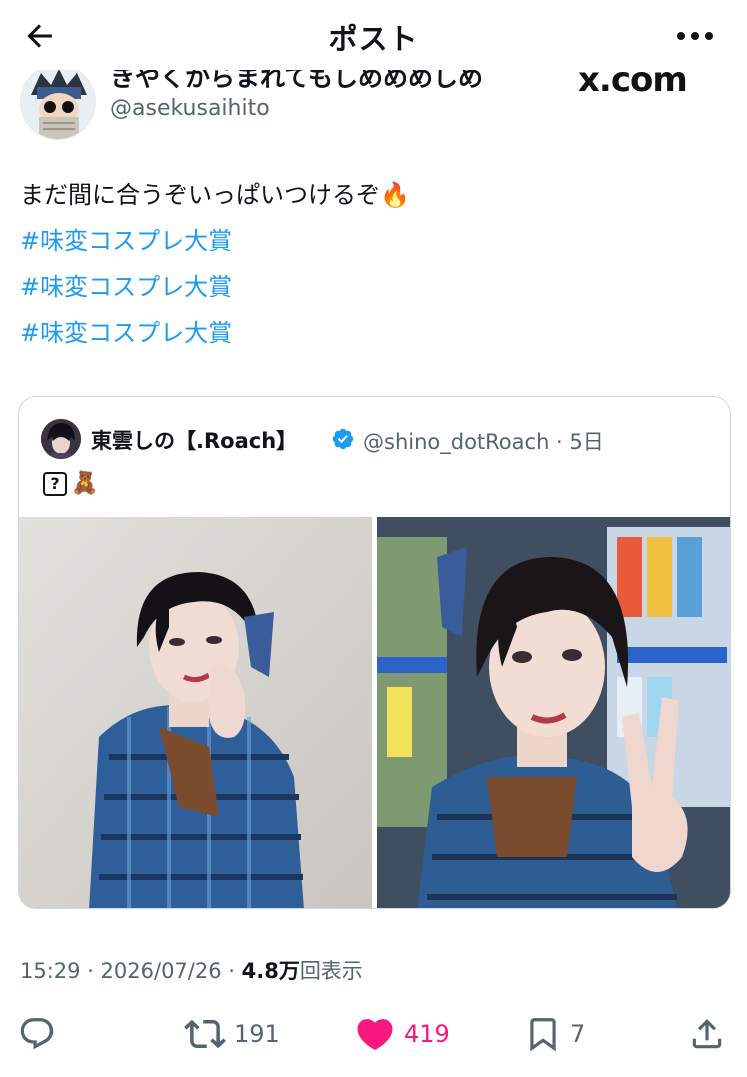 The height and width of the screenshot is (1077, 747). Describe the element at coordinates (190, 108) in the screenshot. I see `author-handle: @asekusaihito` at that location.